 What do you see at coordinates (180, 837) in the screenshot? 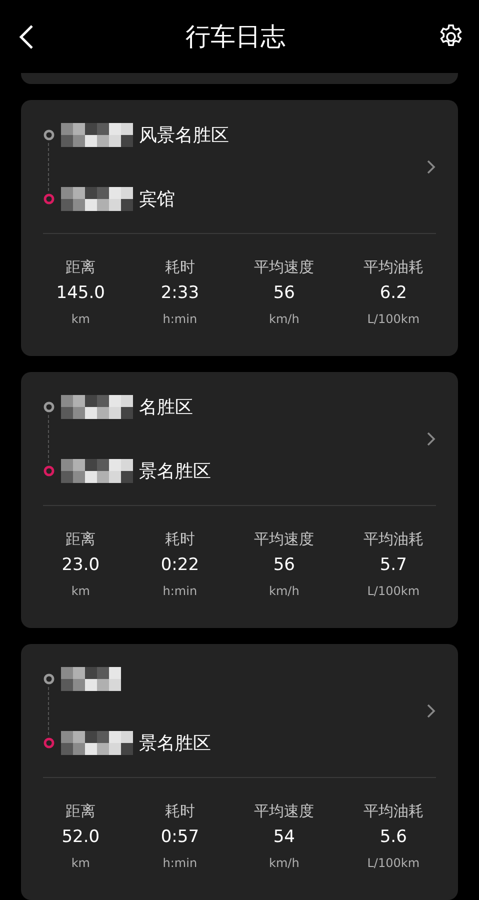
I see `stat-value: 0:57` at bounding box center [180, 837].